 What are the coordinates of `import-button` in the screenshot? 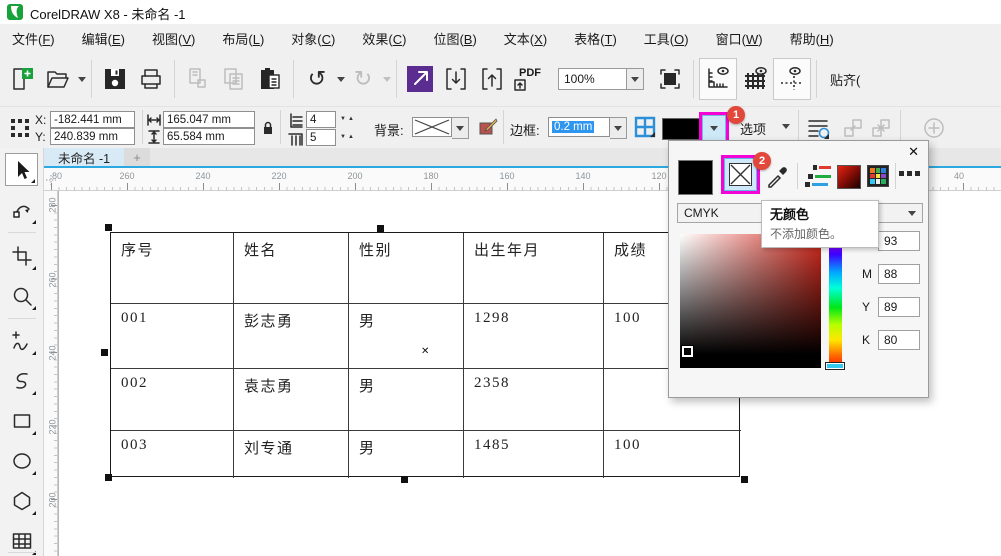 It's located at (456, 79).